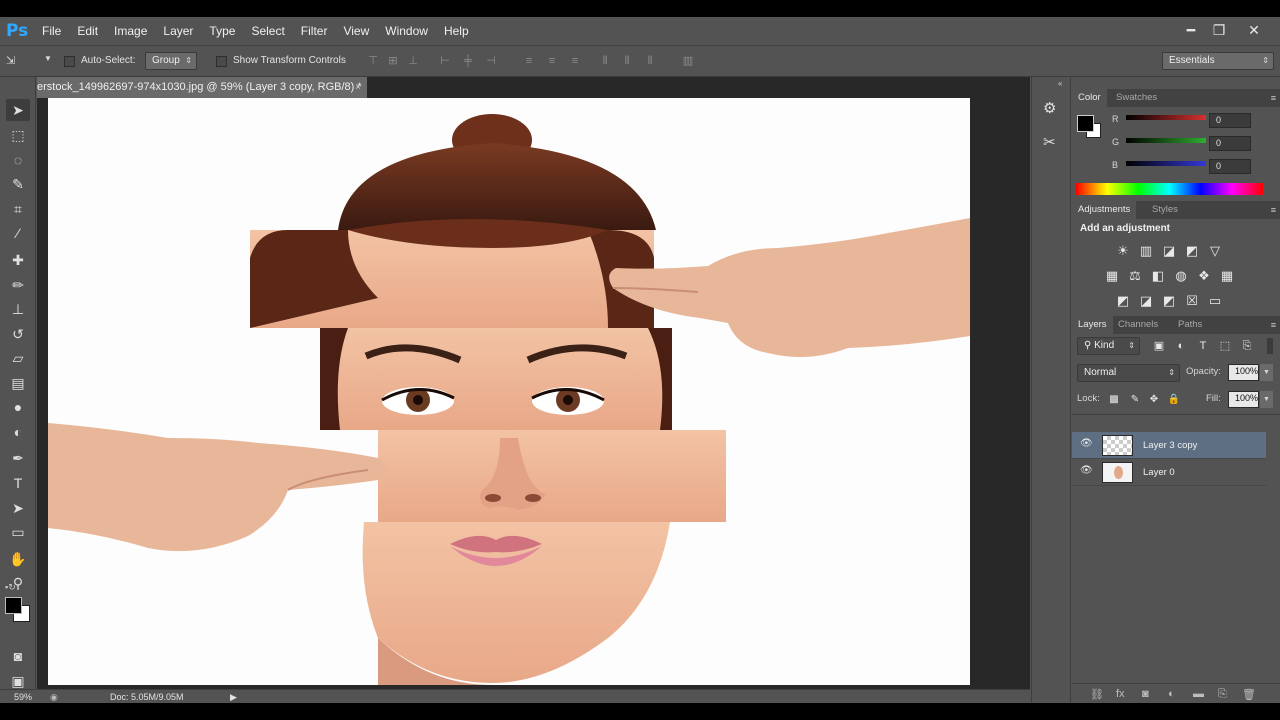  What do you see at coordinates (1123, 251) in the screenshot?
I see `brightness-contrast-icon: ☀` at bounding box center [1123, 251].